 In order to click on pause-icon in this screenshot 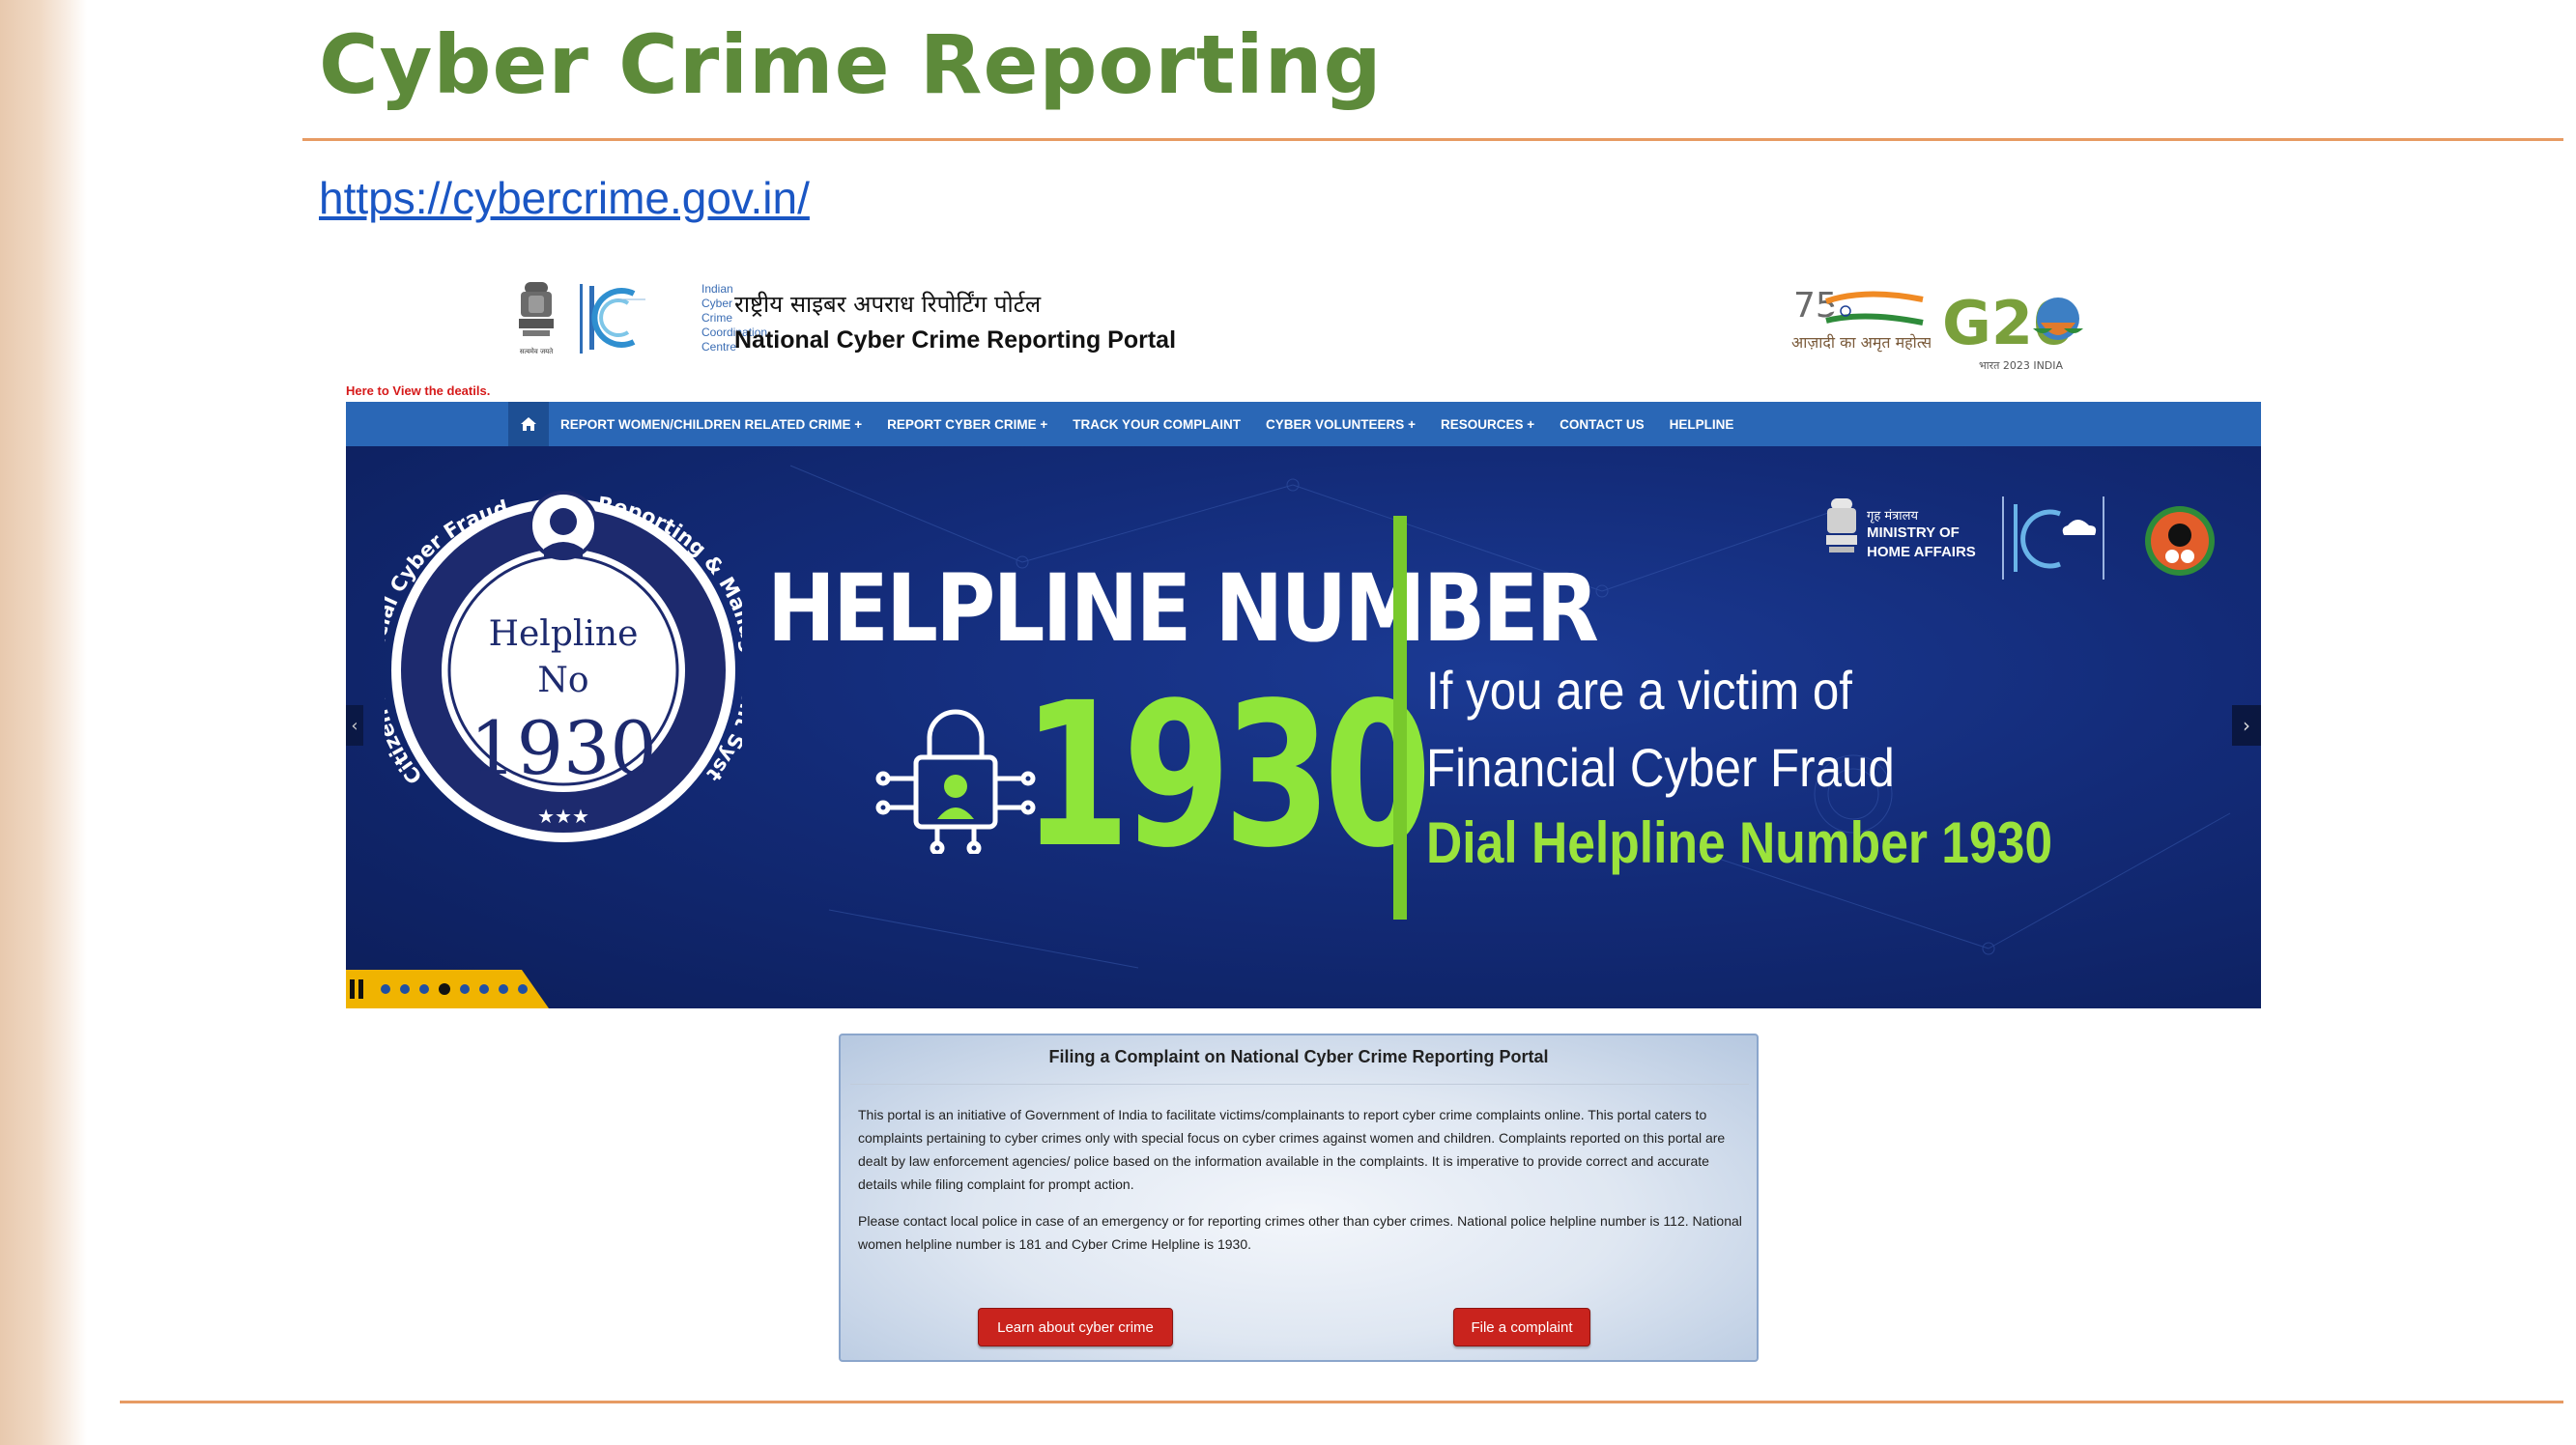, I will do `click(359, 989)`.